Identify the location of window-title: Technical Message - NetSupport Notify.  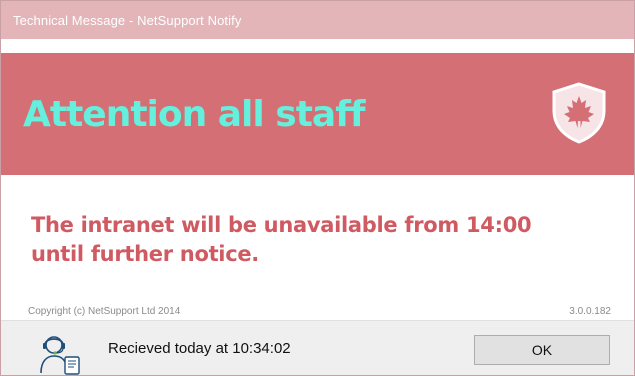
(127, 20).